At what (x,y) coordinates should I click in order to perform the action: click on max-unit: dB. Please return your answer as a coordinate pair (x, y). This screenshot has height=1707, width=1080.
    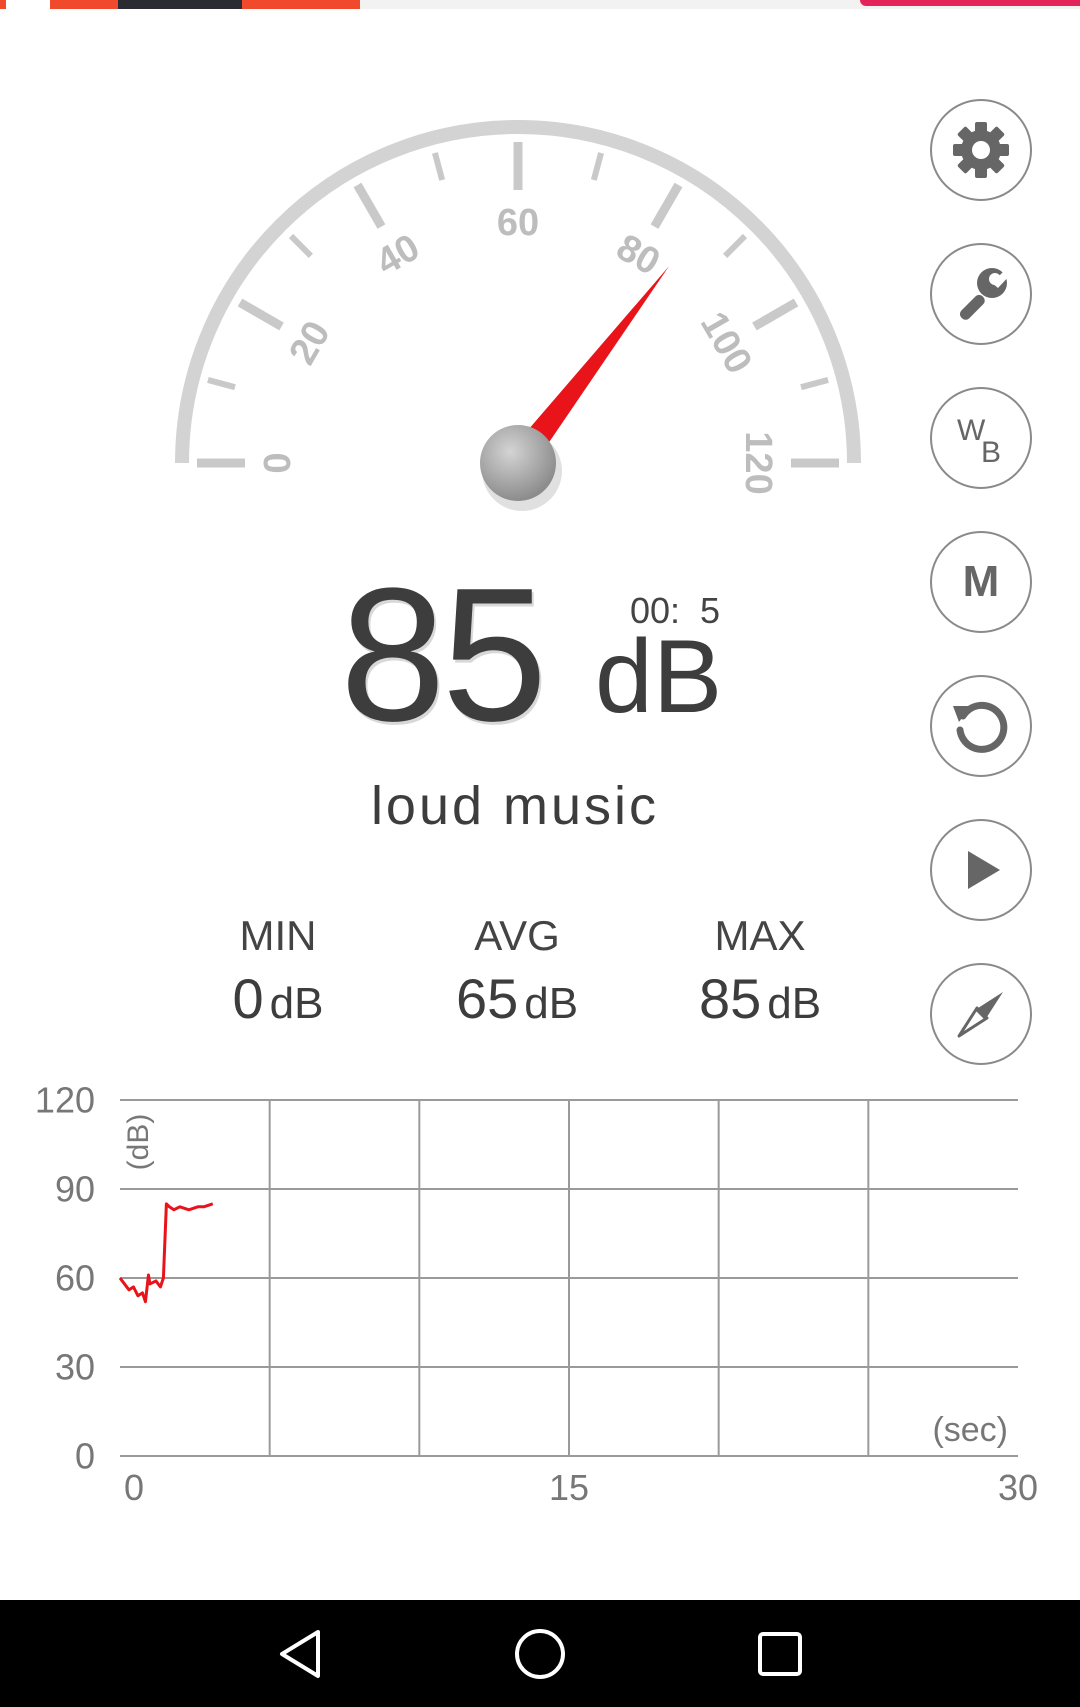
    Looking at the image, I should click on (794, 1003).